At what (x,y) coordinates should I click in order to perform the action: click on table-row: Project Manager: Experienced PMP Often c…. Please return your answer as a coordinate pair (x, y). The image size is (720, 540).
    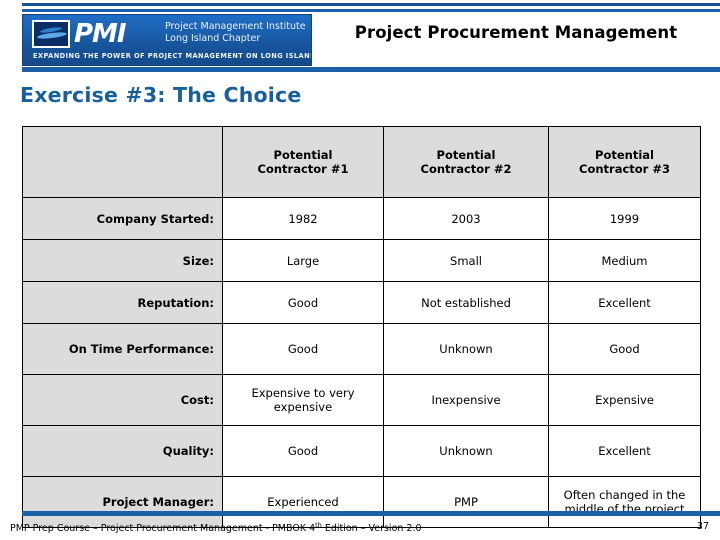
    Looking at the image, I should click on (361, 502).